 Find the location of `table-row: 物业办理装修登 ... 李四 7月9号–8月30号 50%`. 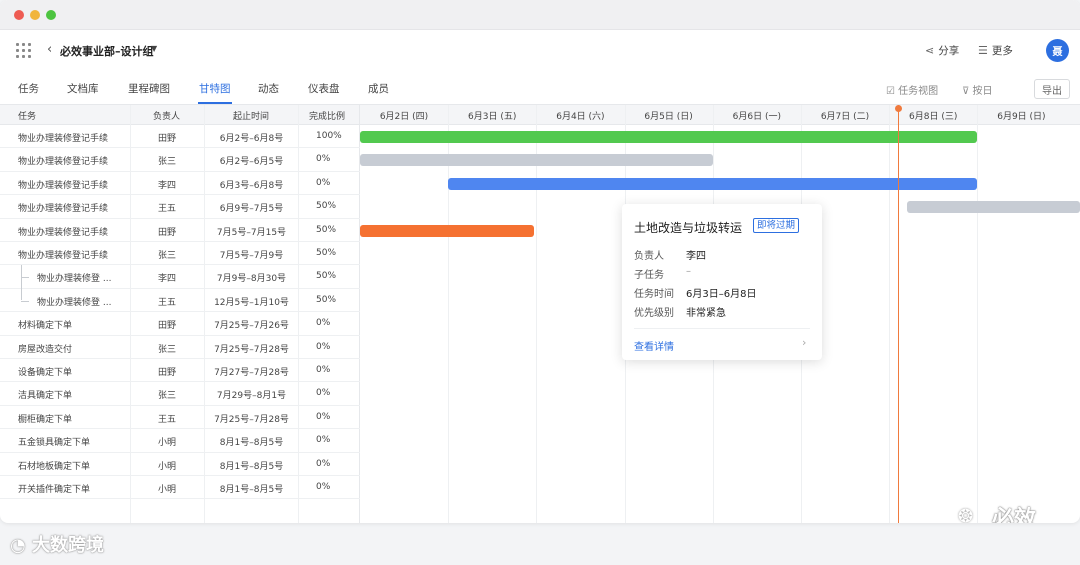

table-row: 物业办理装修登 ... 李四 7月9号–8月30号 50% is located at coordinates (180, 277).